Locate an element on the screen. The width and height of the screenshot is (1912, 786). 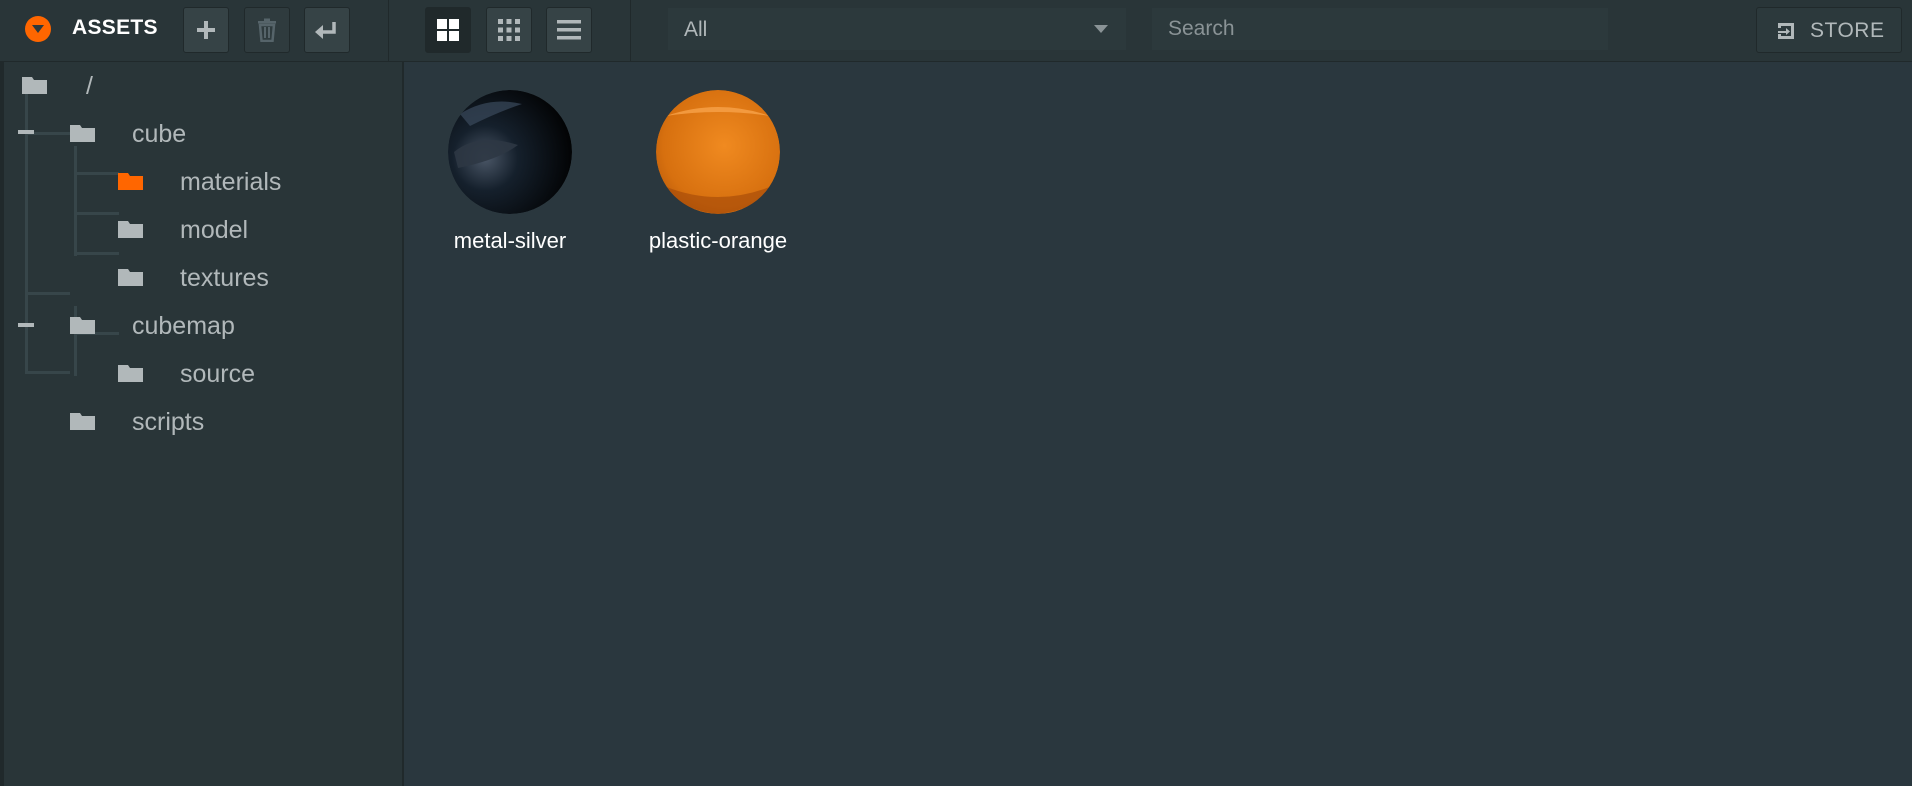
tree-item-label: / is located at coordinates (89, 86).